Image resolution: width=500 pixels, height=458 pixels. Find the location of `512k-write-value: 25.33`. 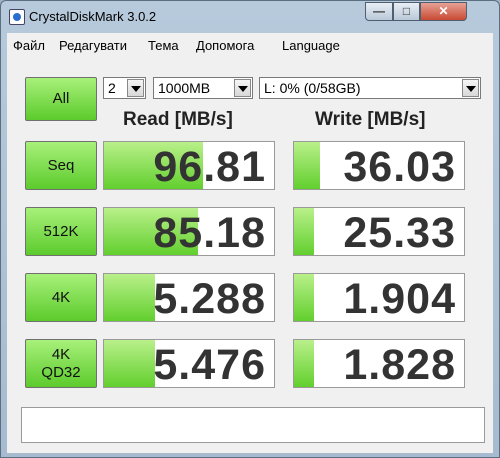

512k-write-value: 25.33 is located at coordinates (399, 232).